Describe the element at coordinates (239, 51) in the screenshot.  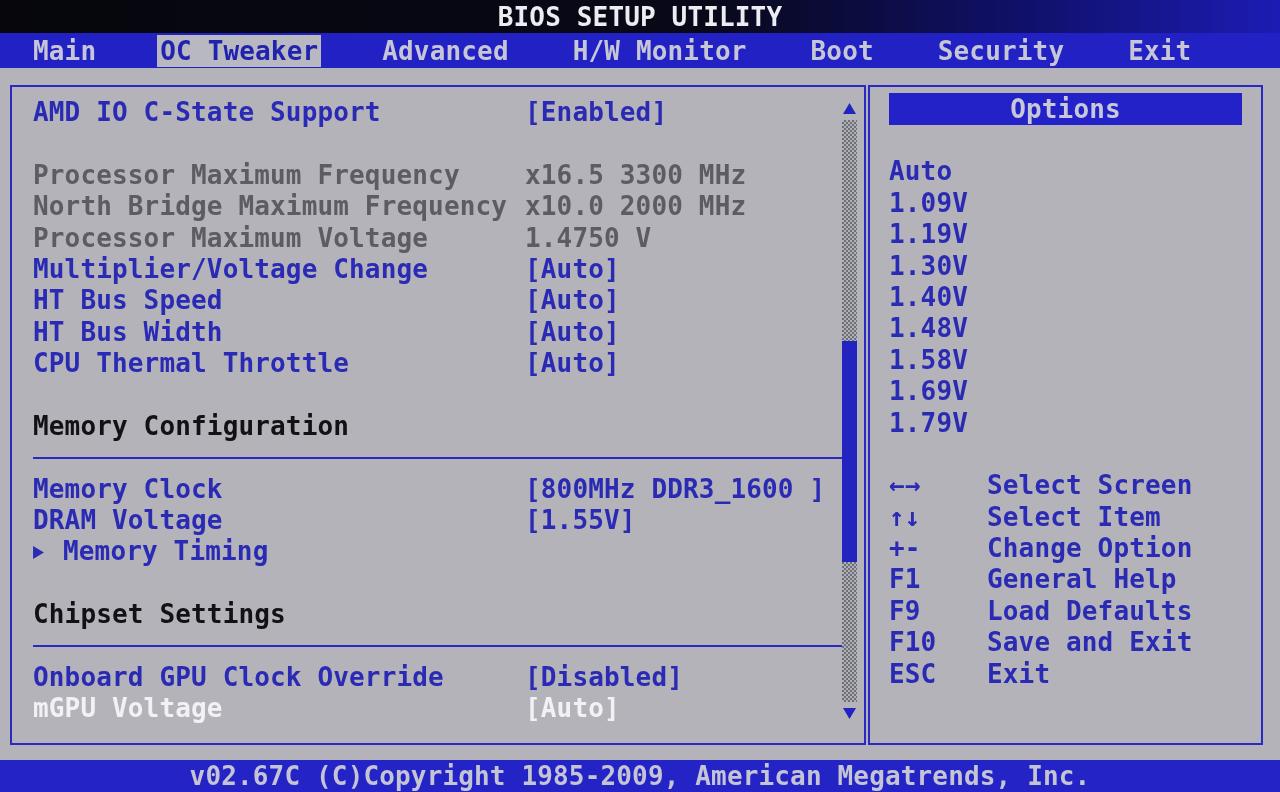
I see `tab: OC Tweaker` at that location.